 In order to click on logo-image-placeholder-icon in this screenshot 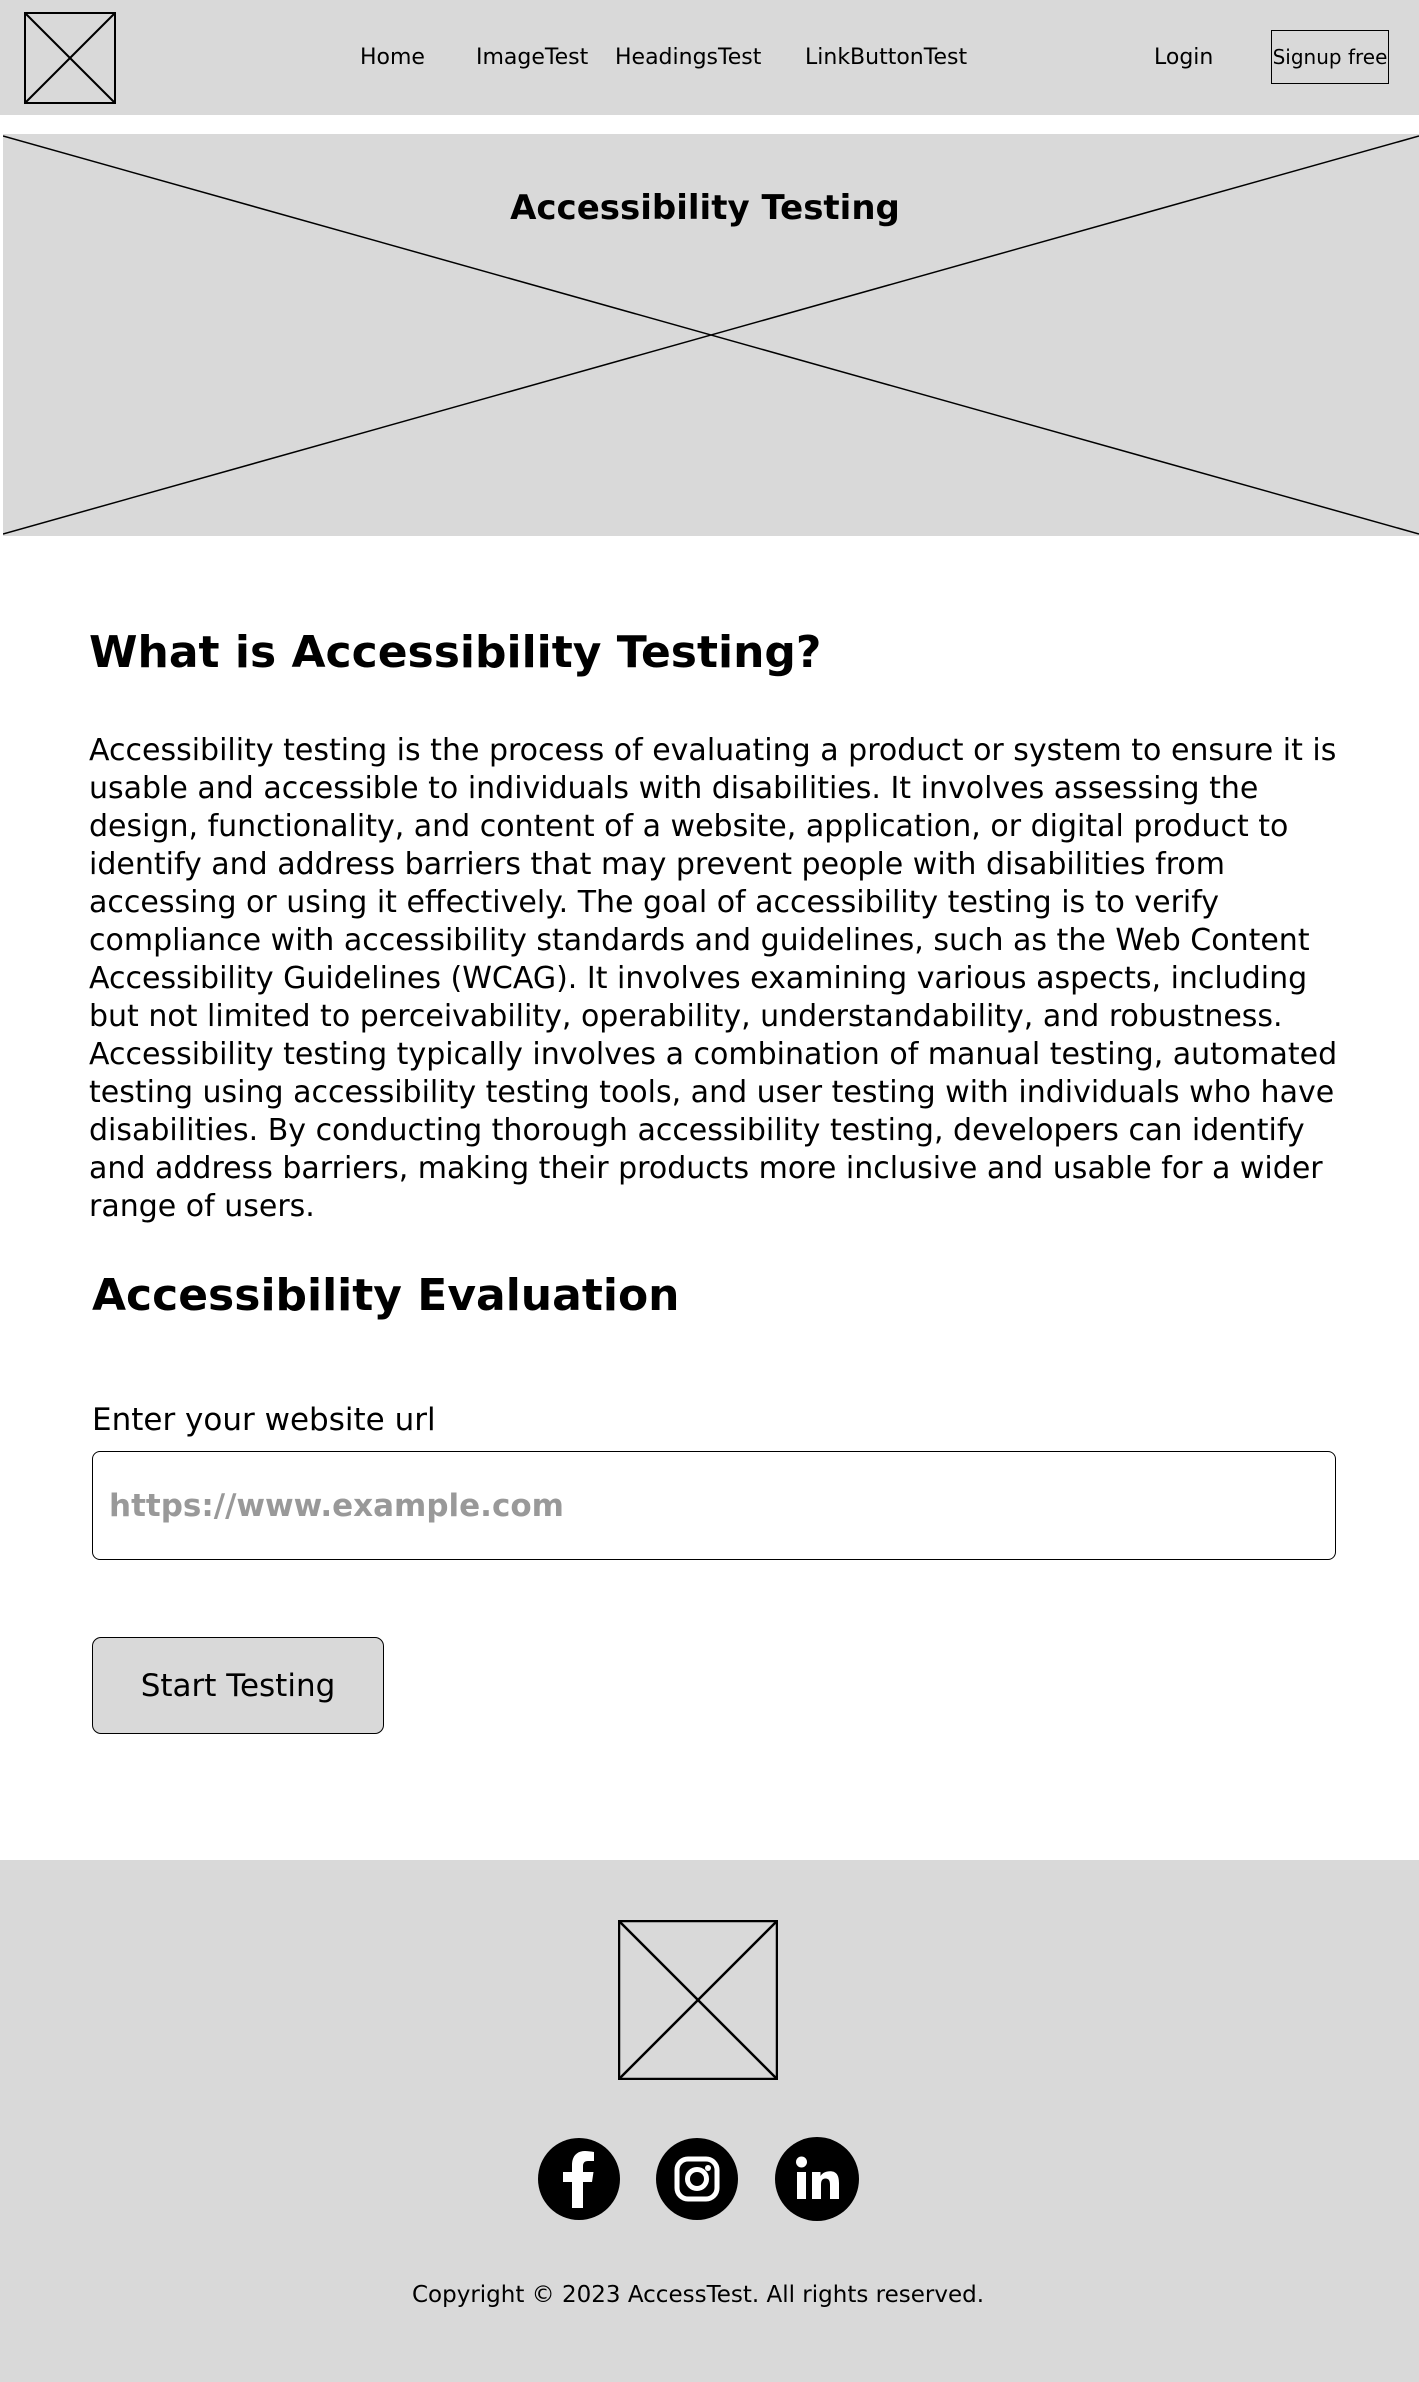, I will do `click(70, 58)`.